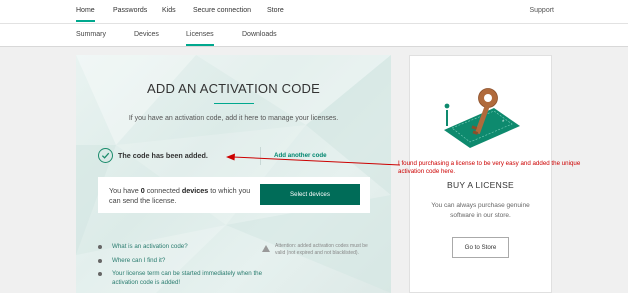 This screenshot has width=628, height=293. What do you see at coordinates (146, 34) in the screenshot?
I see `tab-devices: Devices` at bounding box center [146, 34].